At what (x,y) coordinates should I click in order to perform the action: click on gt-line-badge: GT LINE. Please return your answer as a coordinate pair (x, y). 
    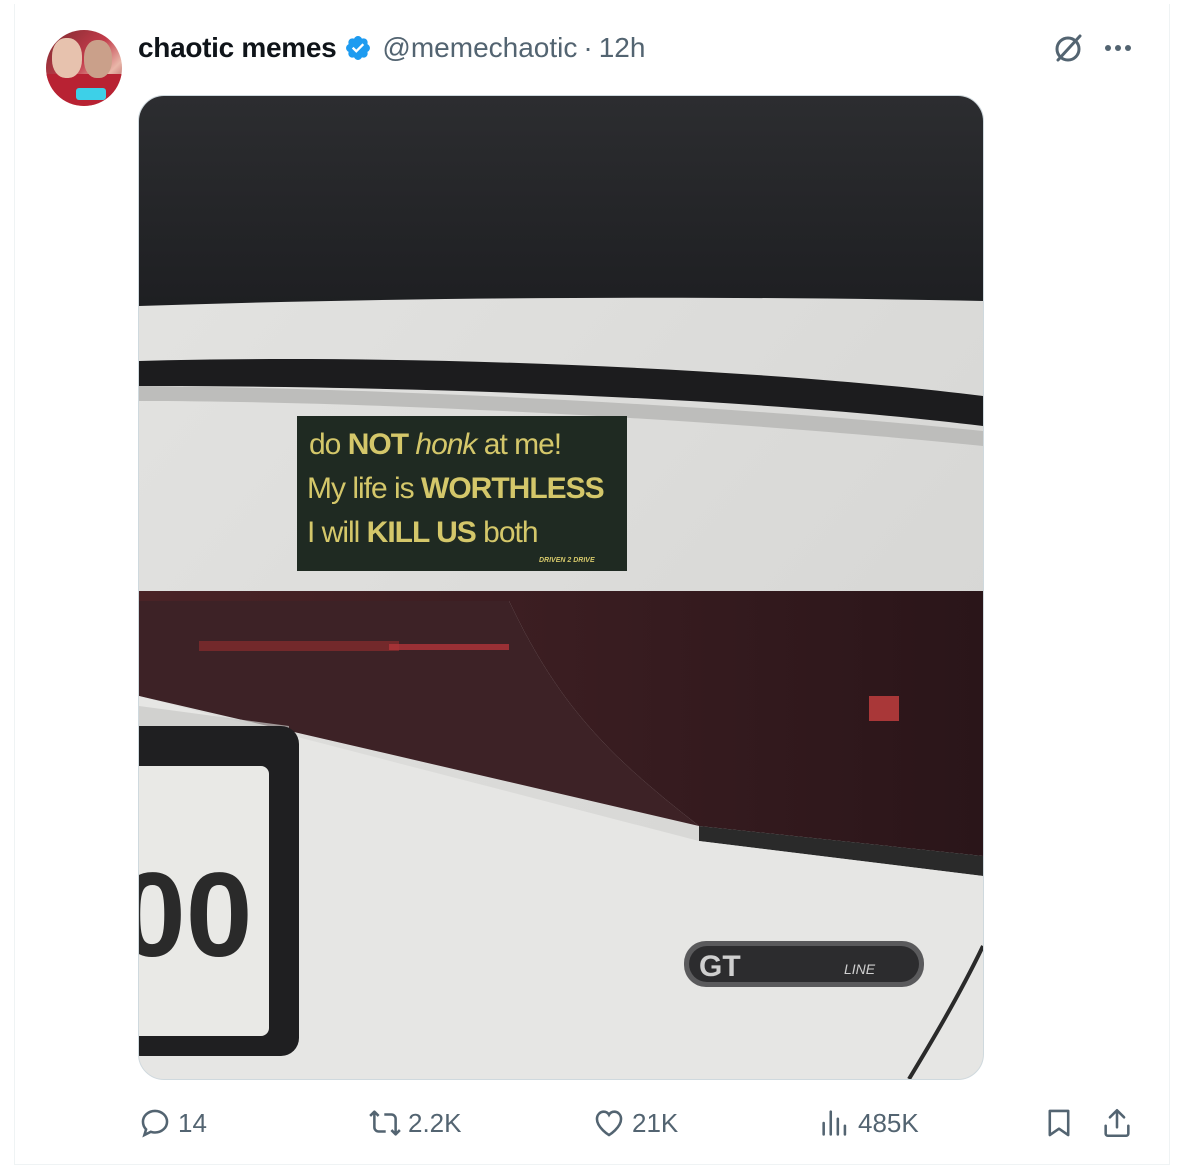
    Looking at the image, I should click on (804, 964).